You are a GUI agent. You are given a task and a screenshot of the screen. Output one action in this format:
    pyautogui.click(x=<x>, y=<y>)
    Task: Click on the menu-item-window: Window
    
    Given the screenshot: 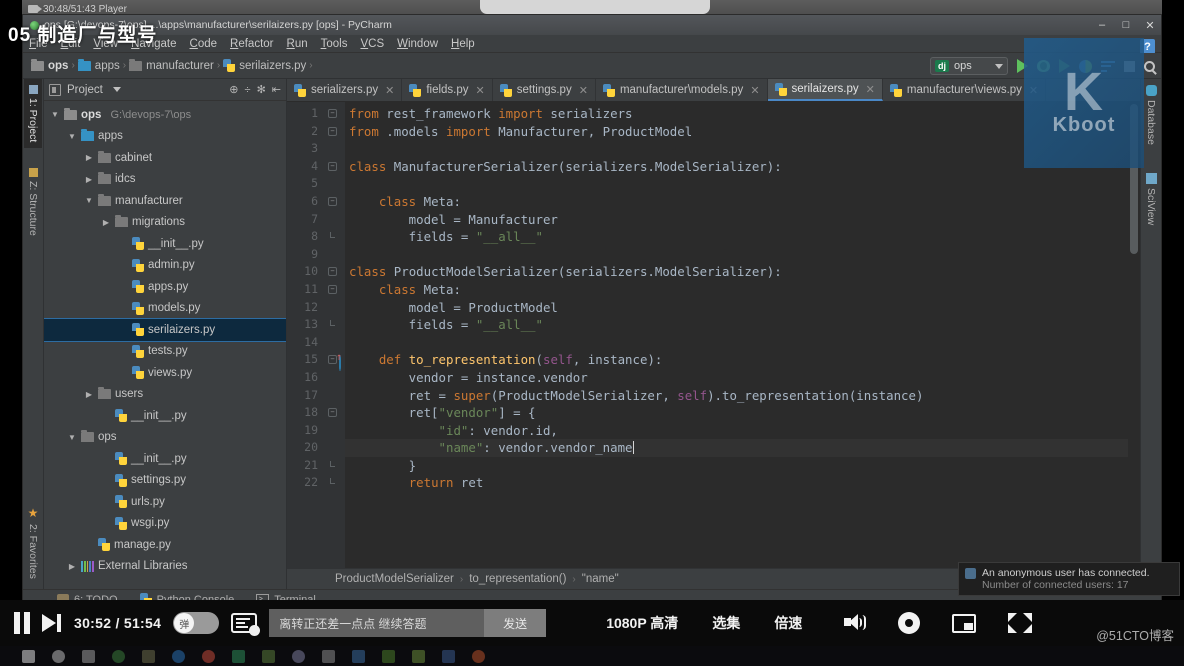 What is the action you would take?
    pyautogui.click(x=417, y=44)
    